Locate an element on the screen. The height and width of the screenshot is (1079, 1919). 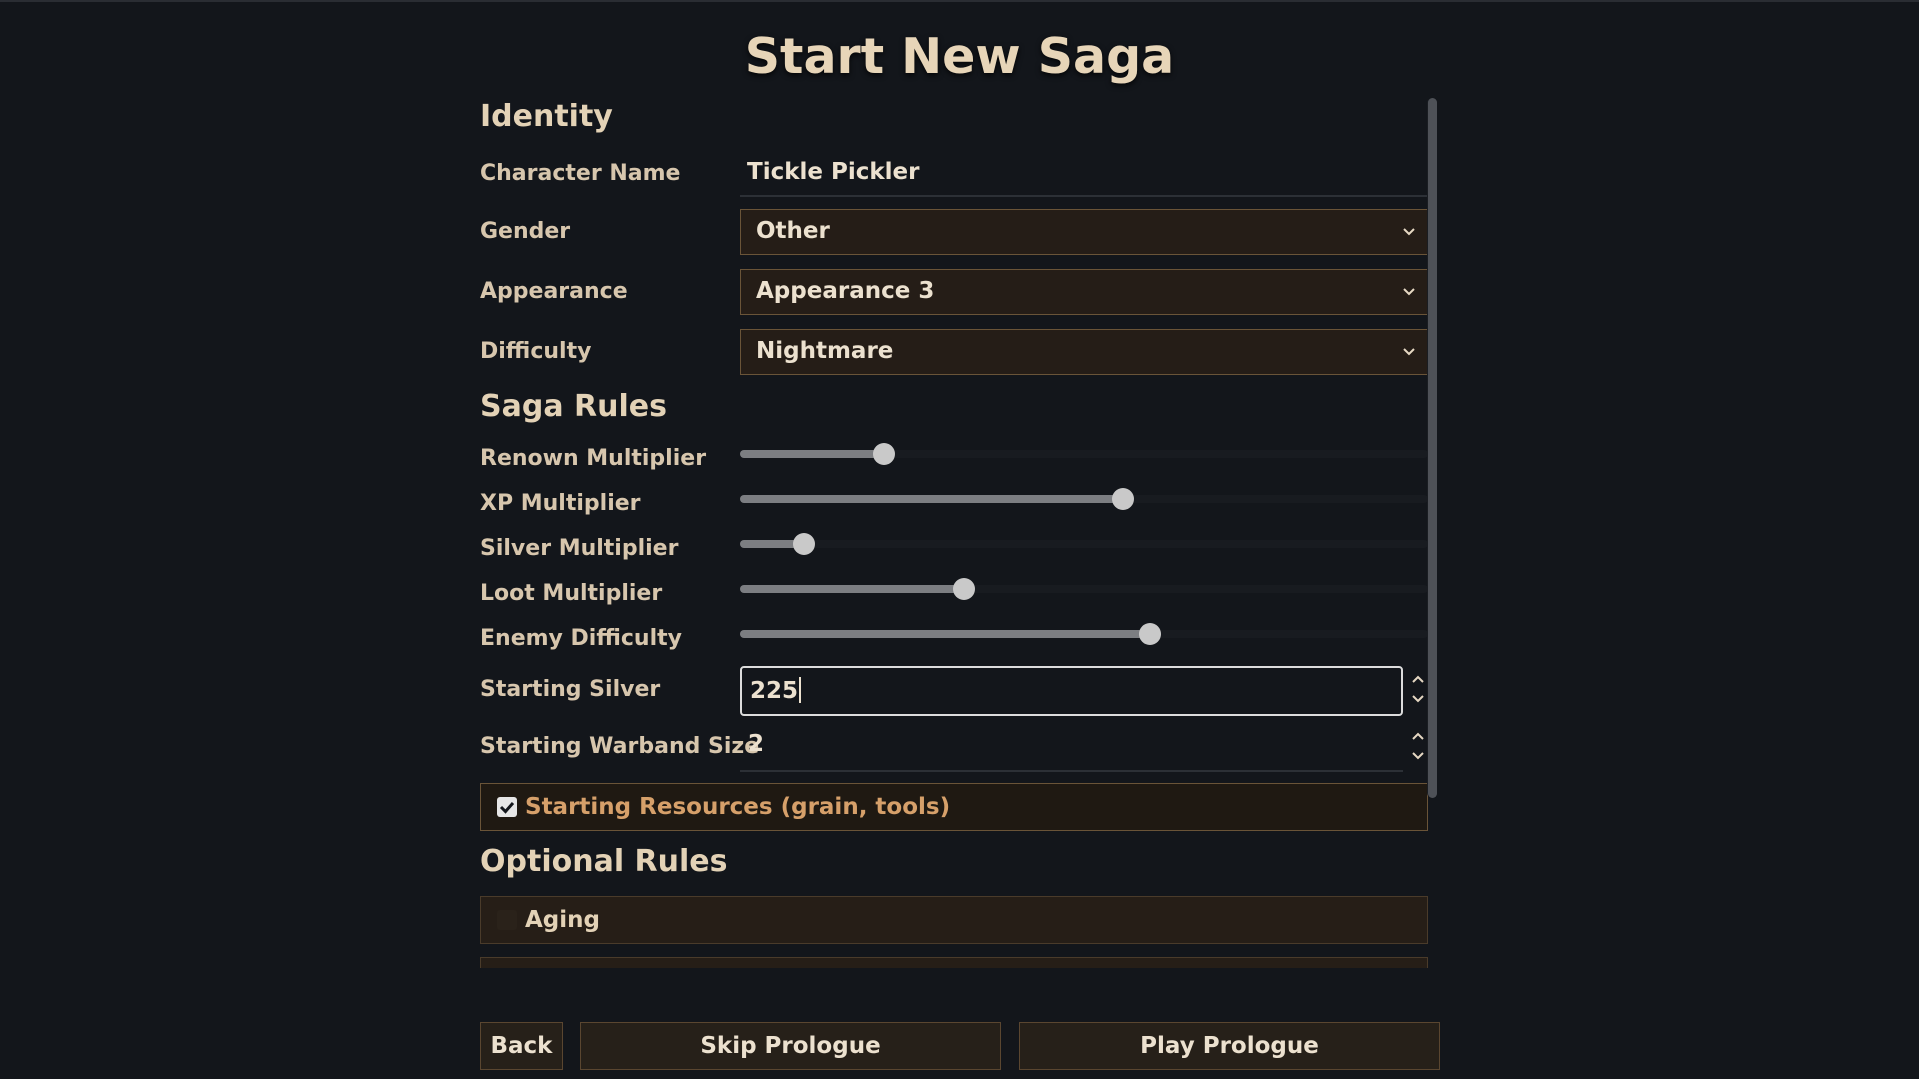
renown-multiplier-label: Renown Multiplier is located at coordinates (593, 458).